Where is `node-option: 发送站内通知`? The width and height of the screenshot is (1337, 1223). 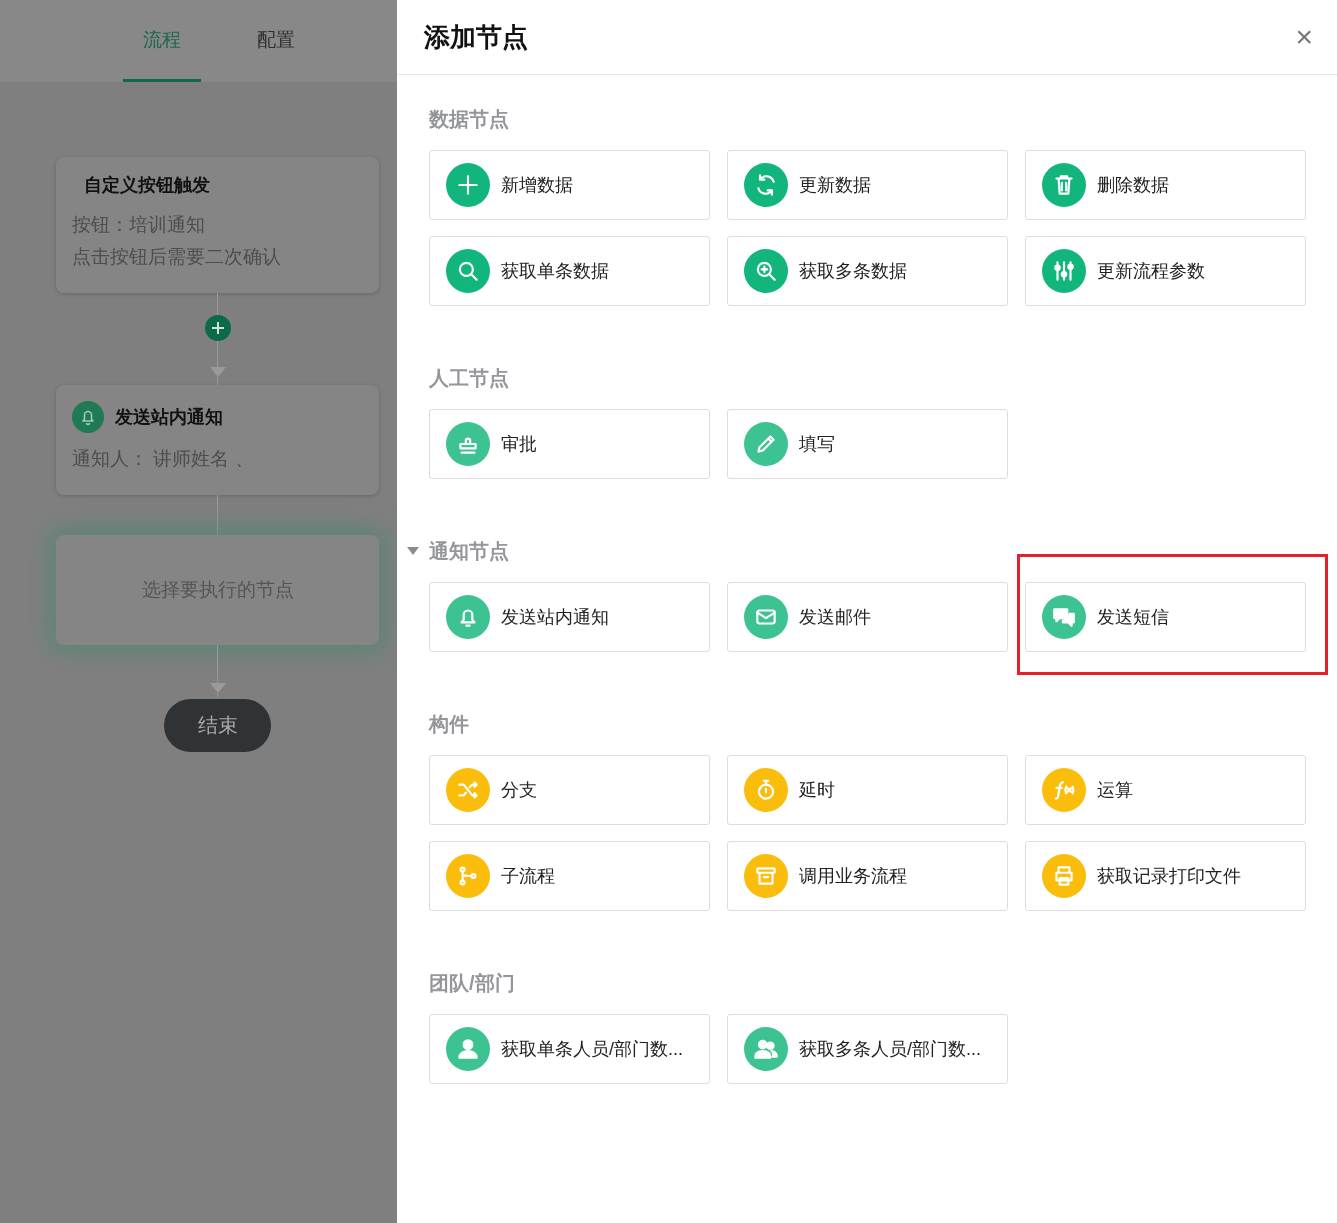
node-option: 发送站内通知 is located at coordinates (569, 617).